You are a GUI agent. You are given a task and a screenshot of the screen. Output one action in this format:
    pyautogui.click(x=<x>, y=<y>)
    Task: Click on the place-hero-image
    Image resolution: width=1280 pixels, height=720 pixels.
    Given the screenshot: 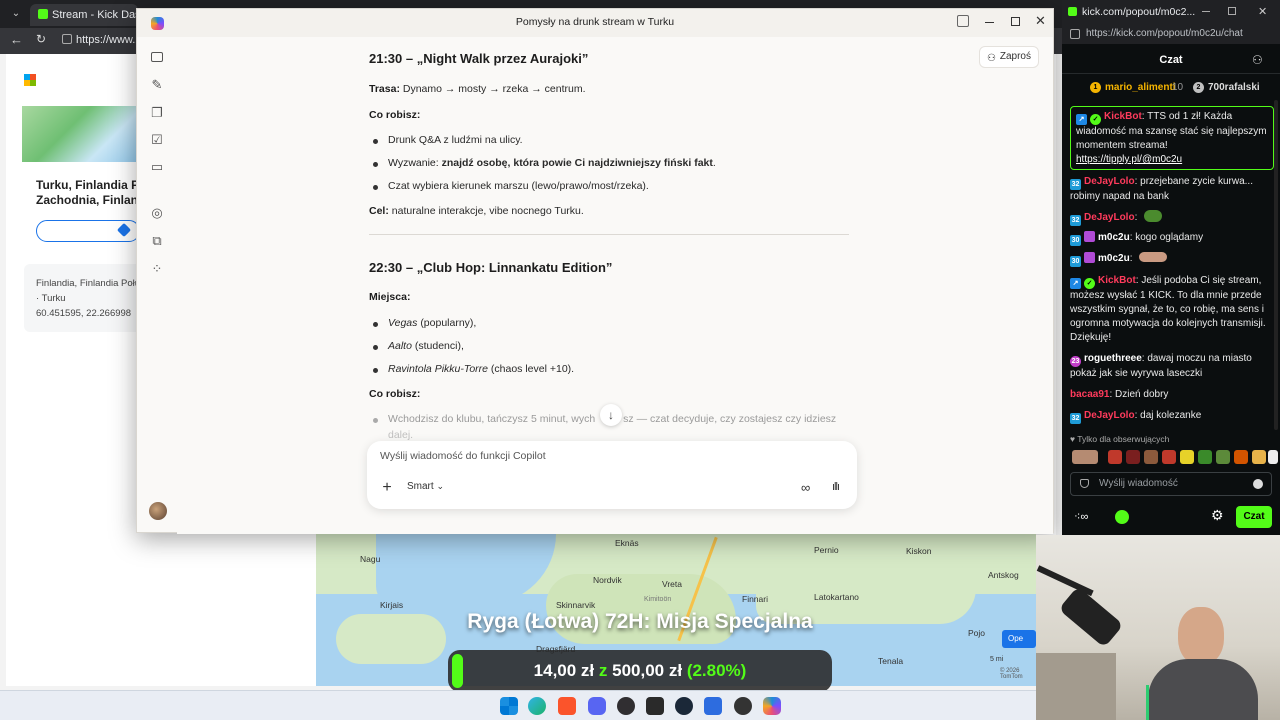 What is the action you would take?
    pyautogui.click(x=81, y=134)
    